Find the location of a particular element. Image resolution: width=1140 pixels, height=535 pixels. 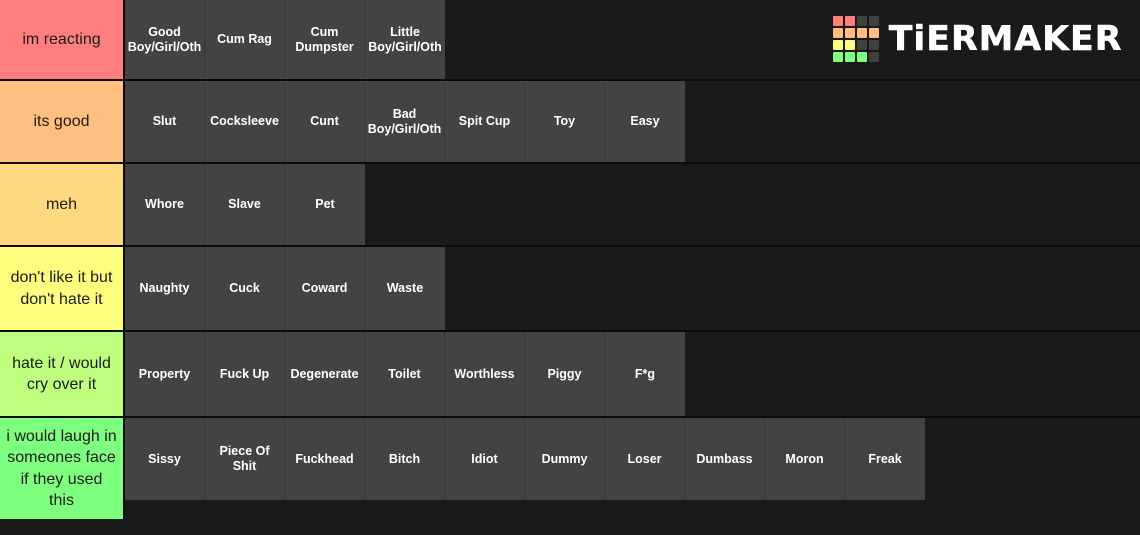

tier-item: Easy is located at coordinates (645, 121).